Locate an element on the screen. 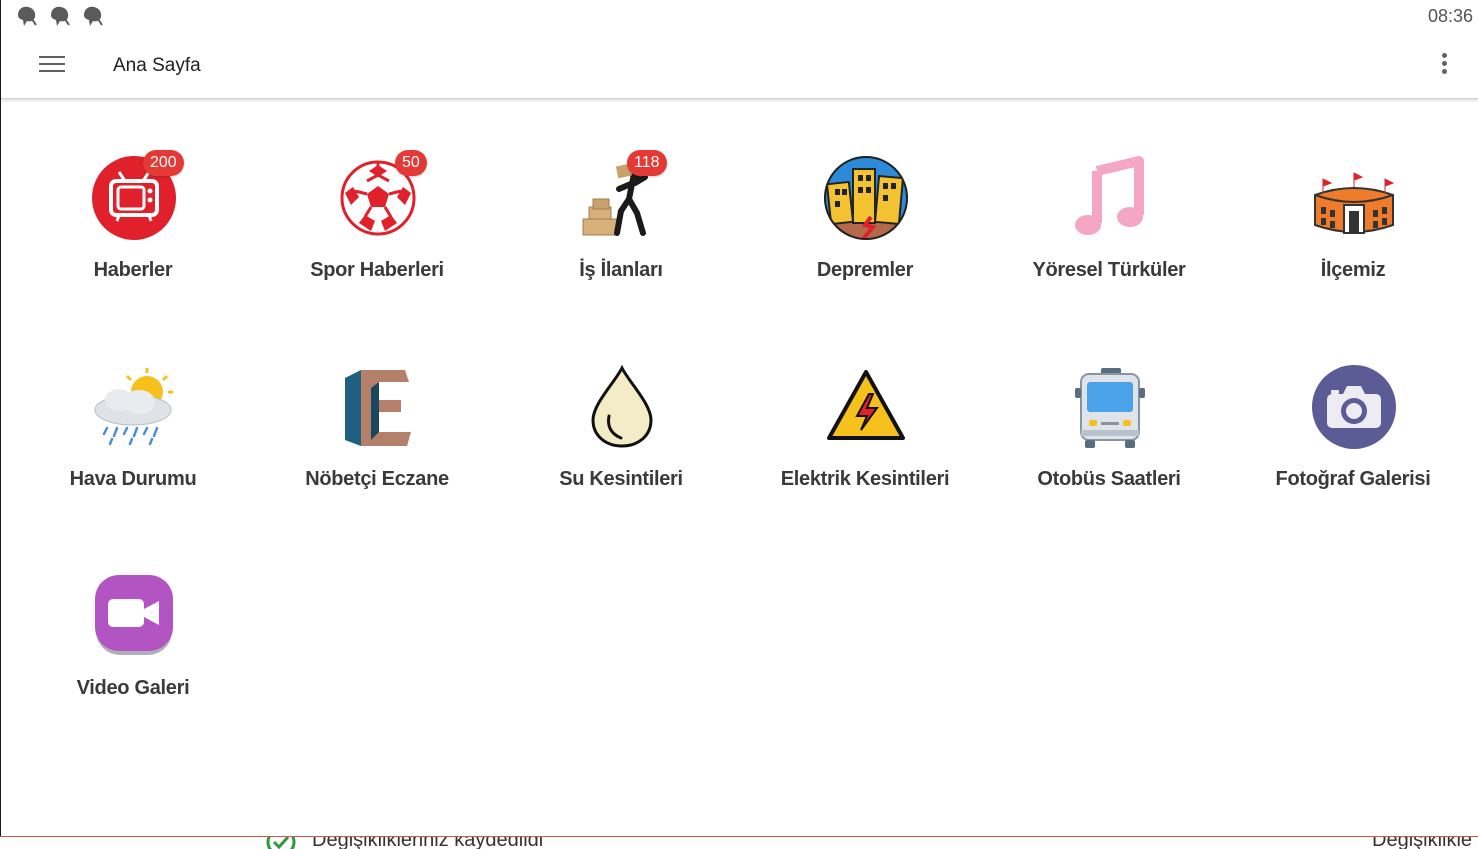 Image resolution: width=1478 pixels, height=849 pixels. tile-label: Hava Durumu is located at coordinates (133, 479).